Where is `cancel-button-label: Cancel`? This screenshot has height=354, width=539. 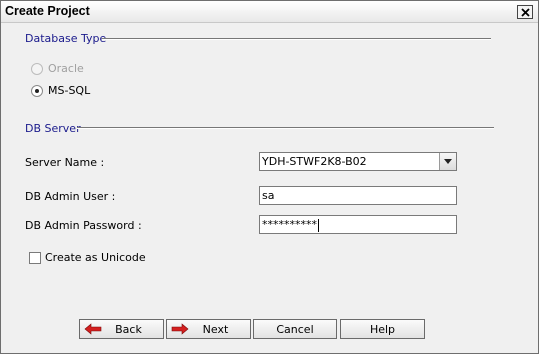
cancel-button-label: Cancel is located at coordinates (295, 329).